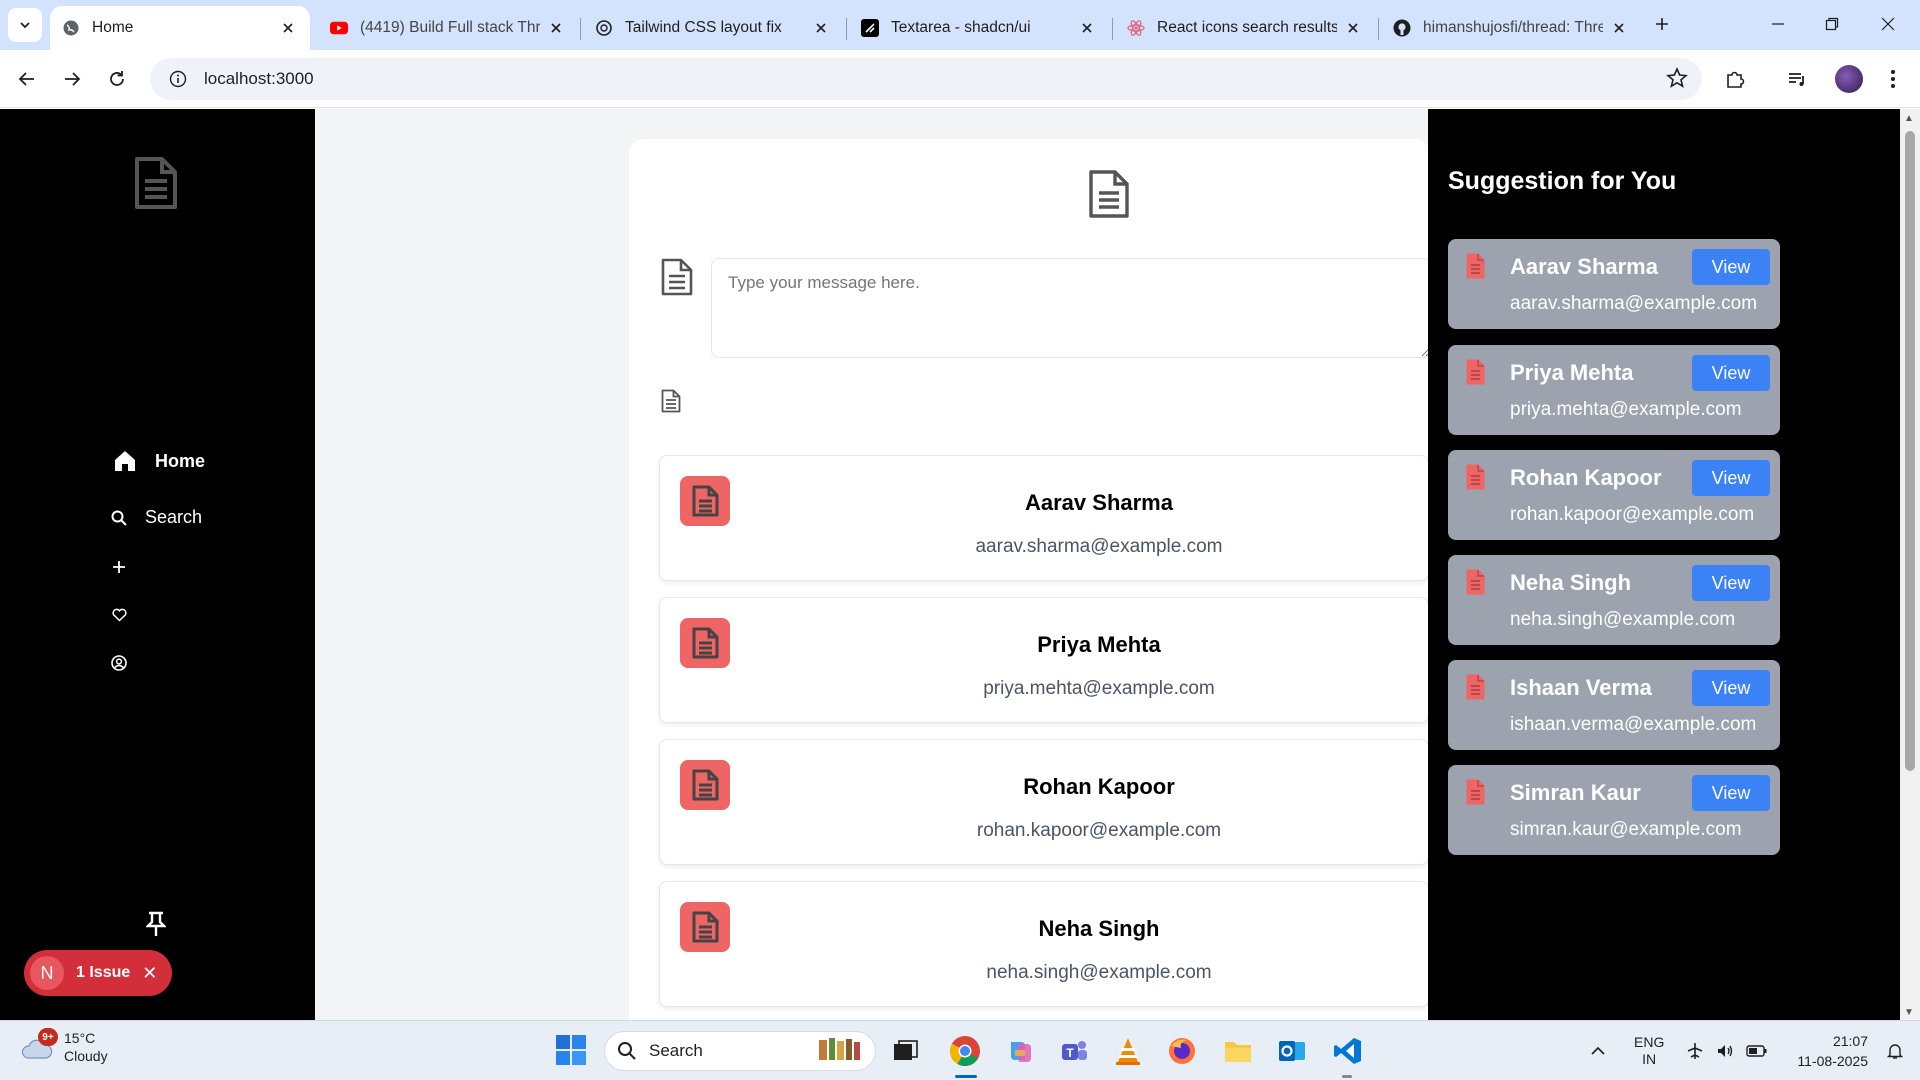  Describe the element at coordinates (703, 27) in the screenshot. I see `tab-title: Tailwind CSS layout fix` at that location.